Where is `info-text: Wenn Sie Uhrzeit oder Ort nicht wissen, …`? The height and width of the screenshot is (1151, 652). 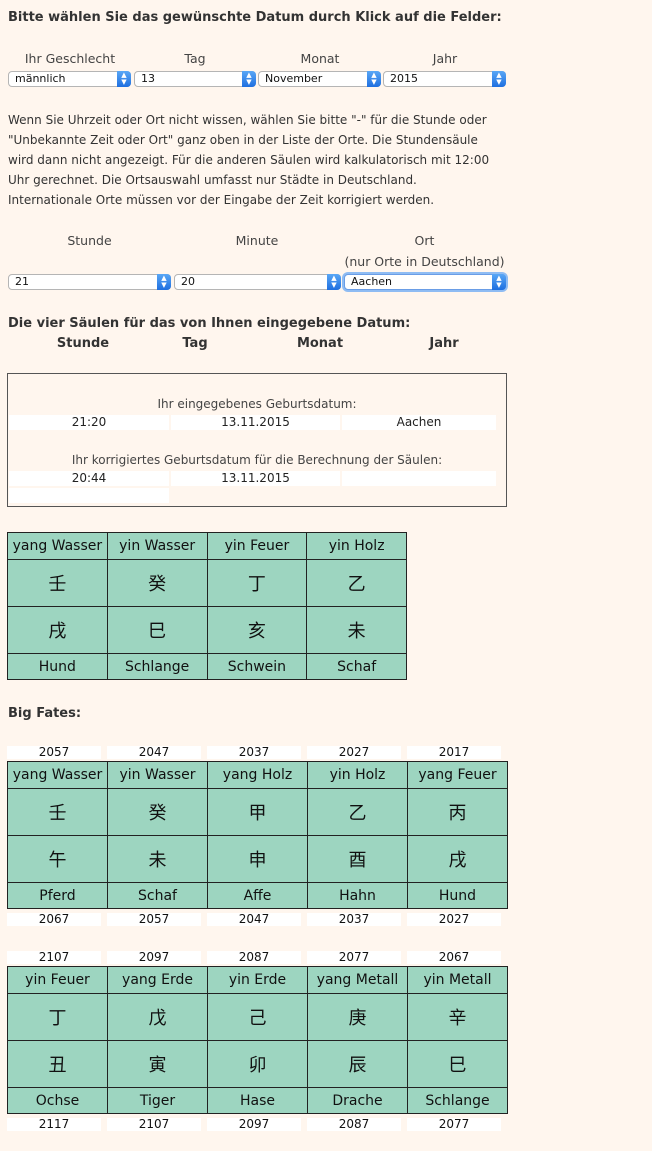
info-text: Wenn Sie Uhrzeit oder Ort nicht wissen, … is located at coordinates (249, 160).